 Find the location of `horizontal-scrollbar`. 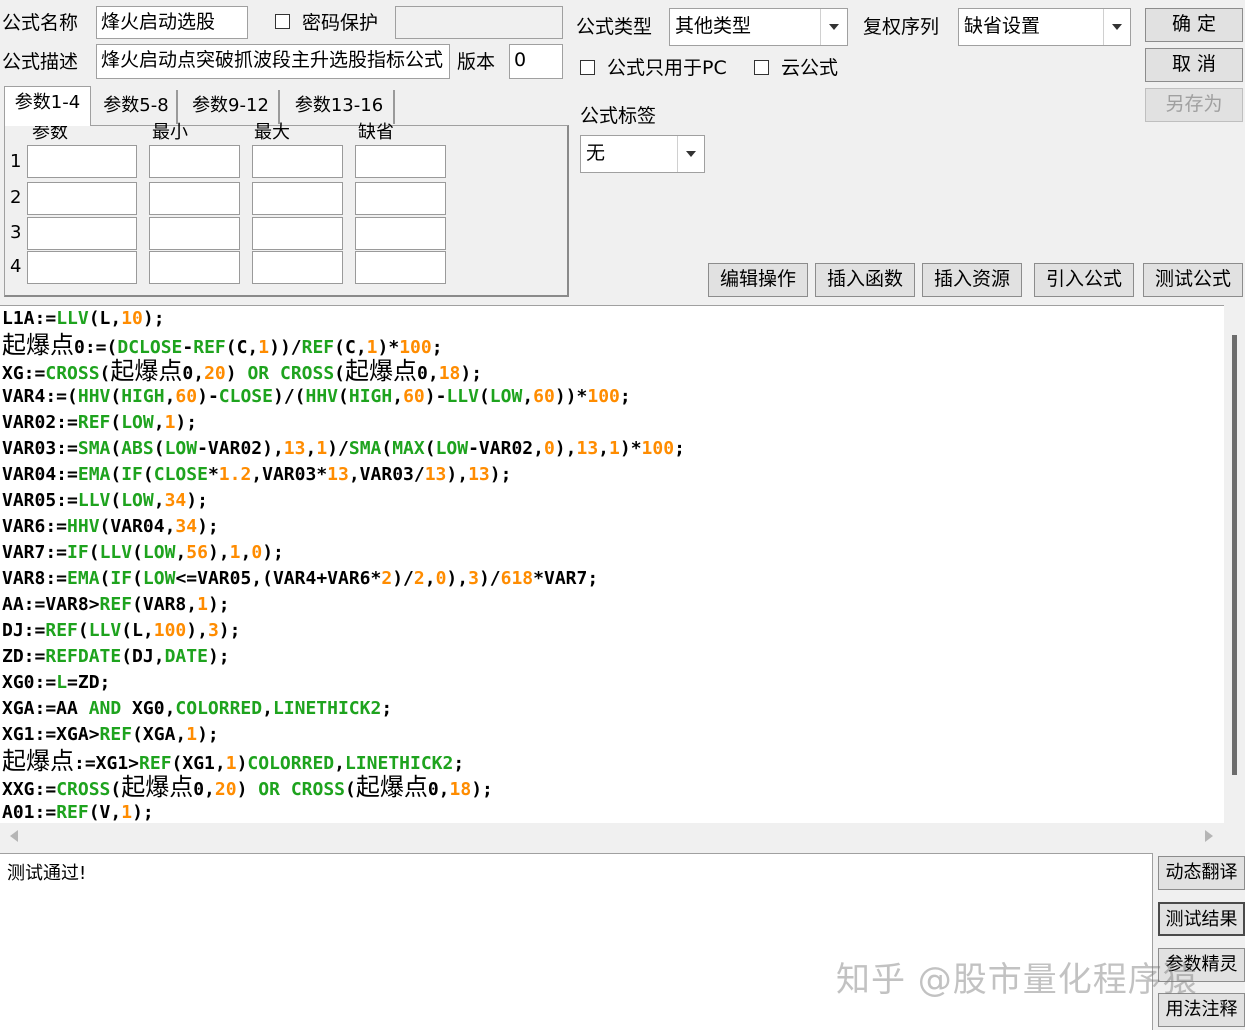

horizontal-scrollbar is located at coordinates (622, 836).